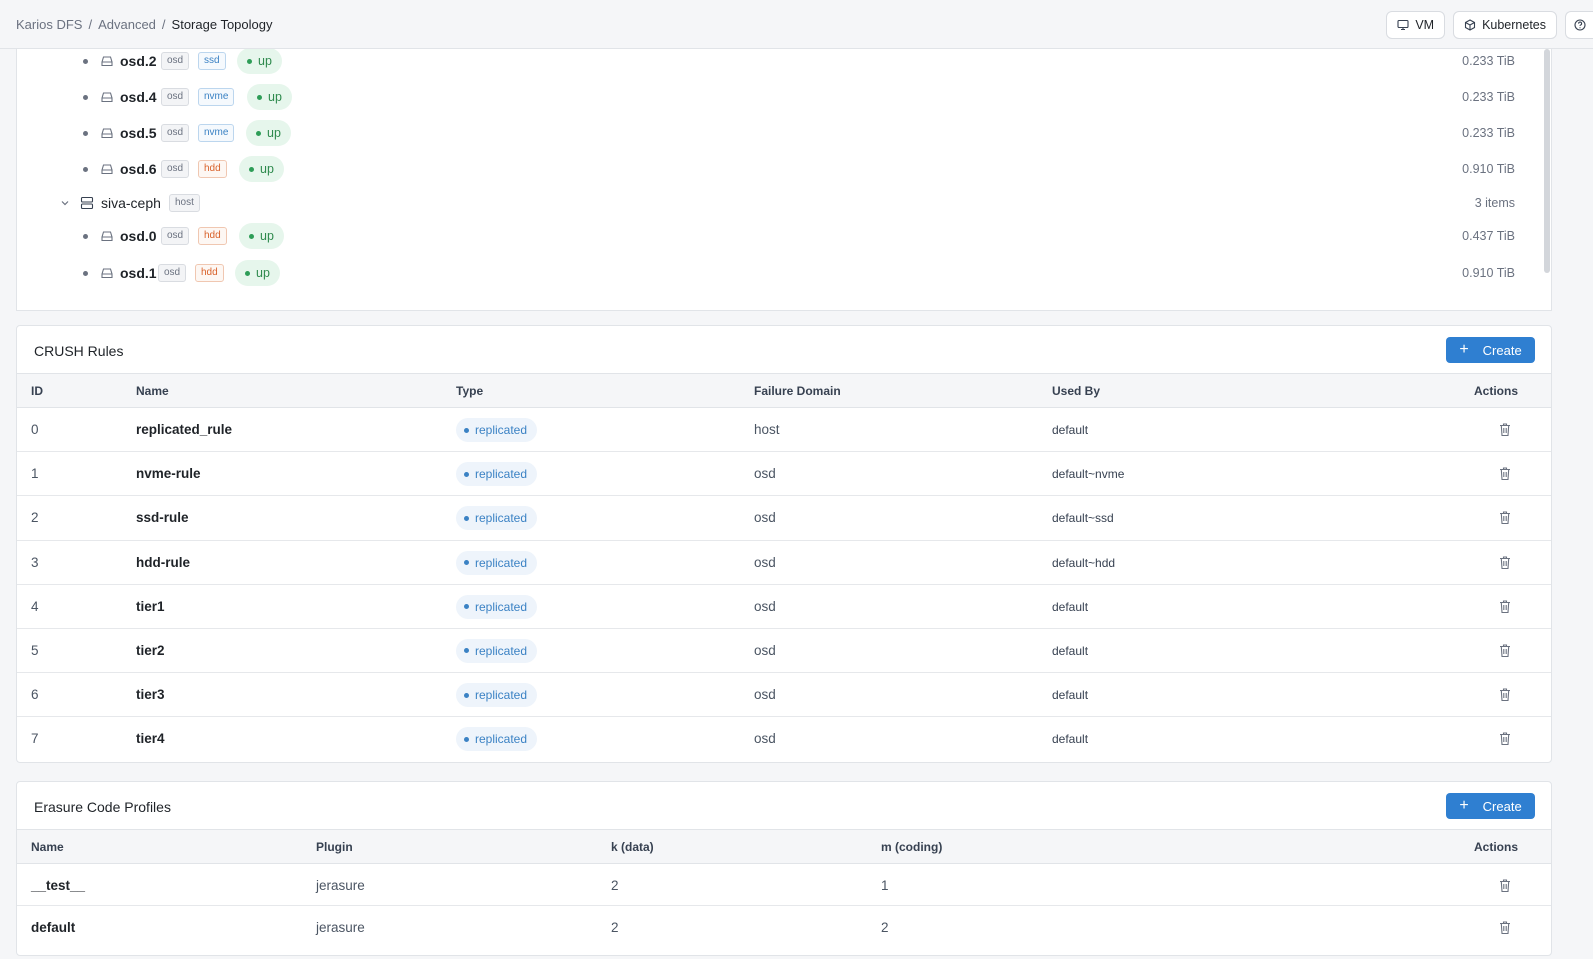  What do you see at coordinates (79, 351) in the screenshot?
I see `crush-rules-title: CRUSH Rules` at bounding box center [79, 351].